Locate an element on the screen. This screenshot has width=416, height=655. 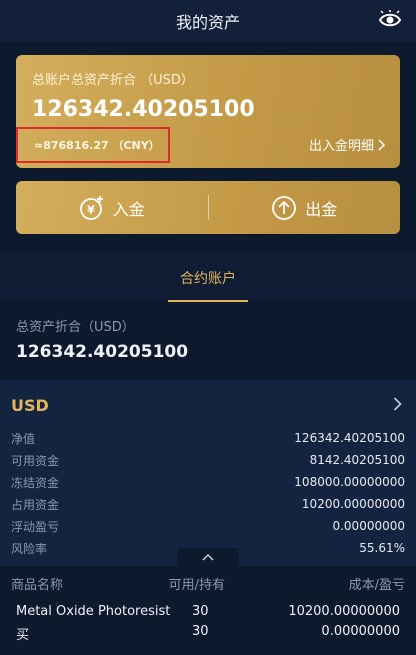
cell-name: 买 is located at coordinates (23, 635).